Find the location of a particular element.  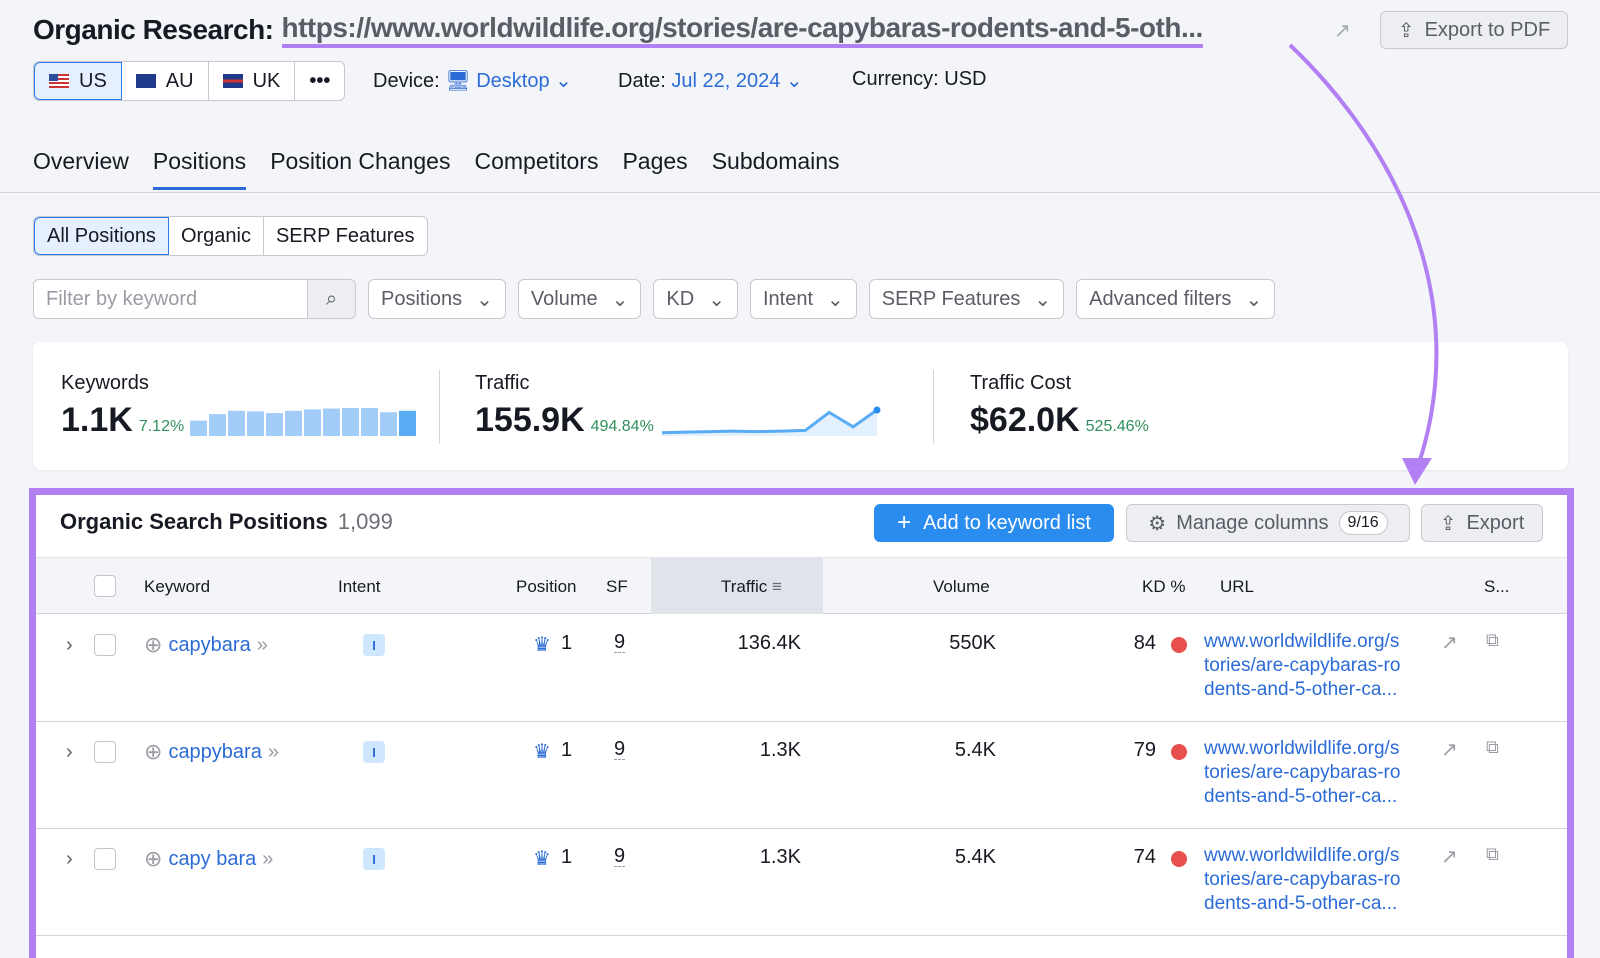

traffic-value: 1.3K is located at coordinates (780, 857).